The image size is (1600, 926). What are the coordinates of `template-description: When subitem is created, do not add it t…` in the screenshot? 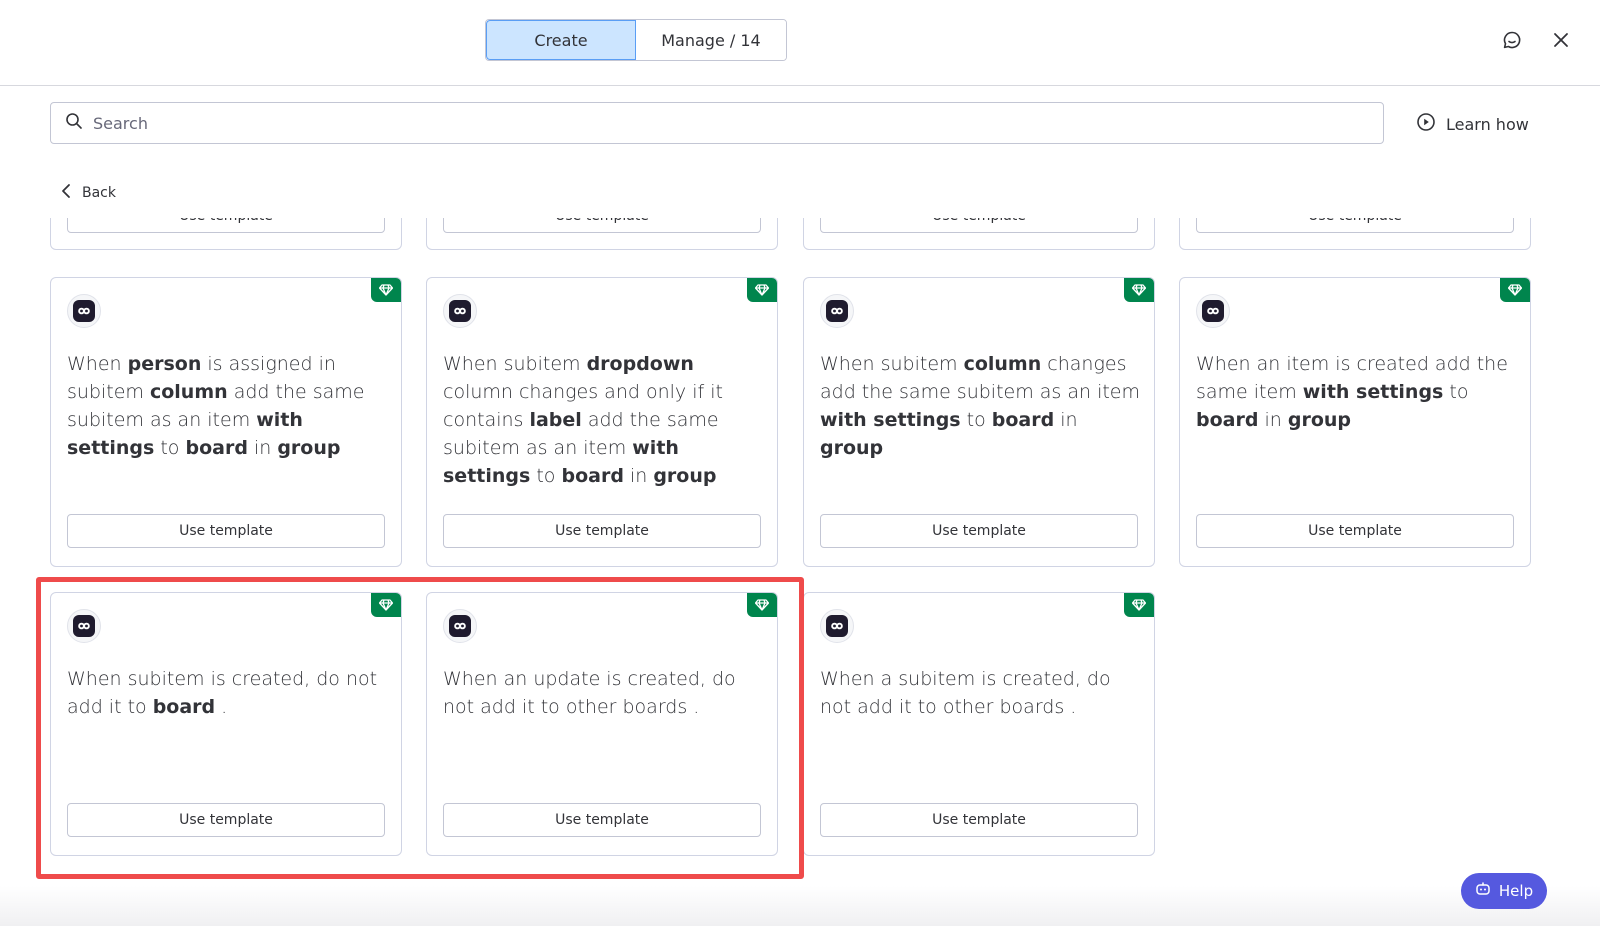 It's located at (222, 693).